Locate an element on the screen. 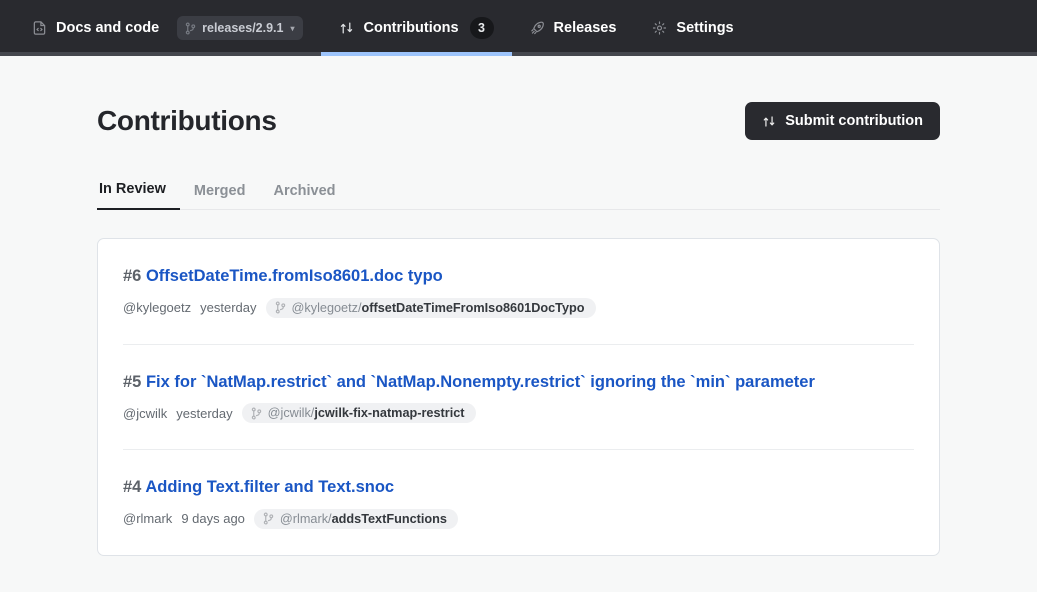  nav-item-contributions: Contributions 3 is located at coordinates (416, 28).